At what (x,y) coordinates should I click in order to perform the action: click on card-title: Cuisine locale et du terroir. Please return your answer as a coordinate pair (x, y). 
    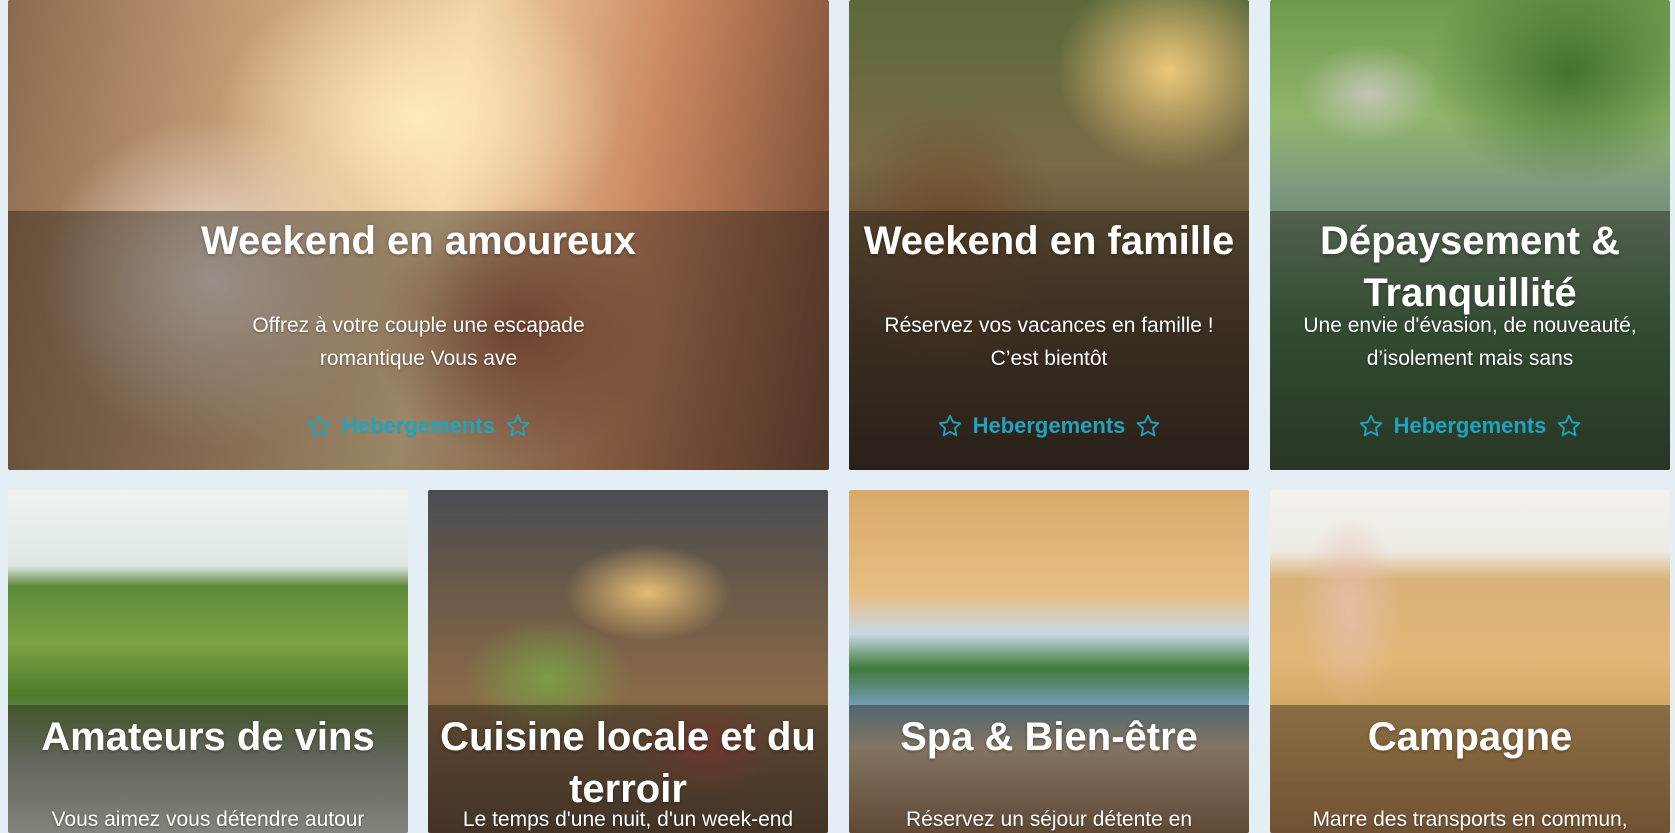
    Looking at the image, I should click on (628, 763).